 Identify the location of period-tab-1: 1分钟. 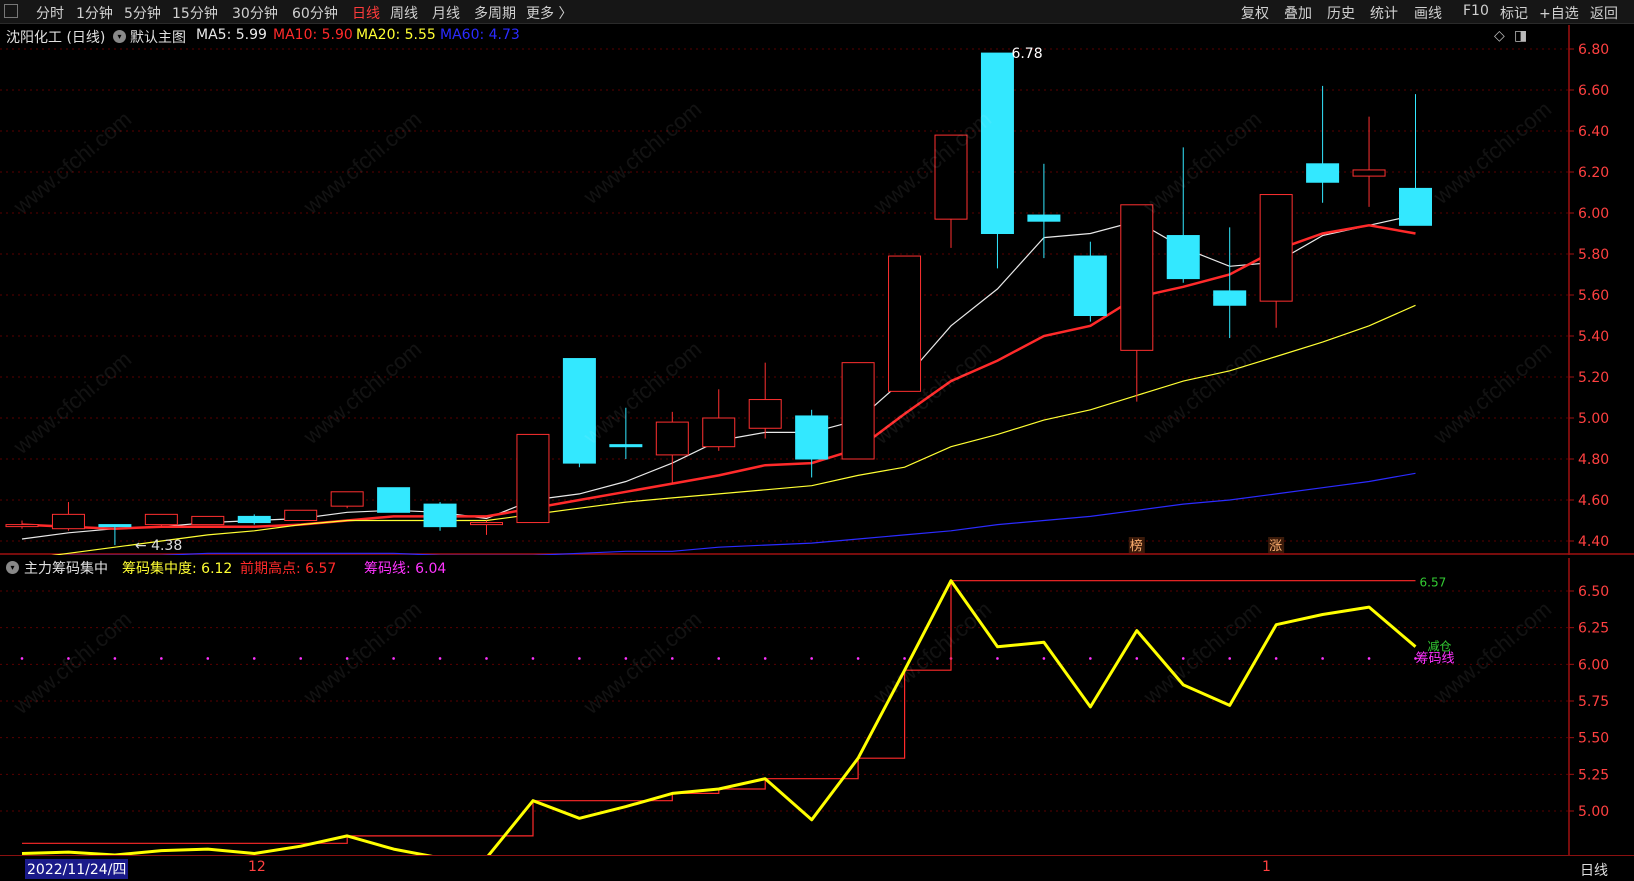
(94, 13).